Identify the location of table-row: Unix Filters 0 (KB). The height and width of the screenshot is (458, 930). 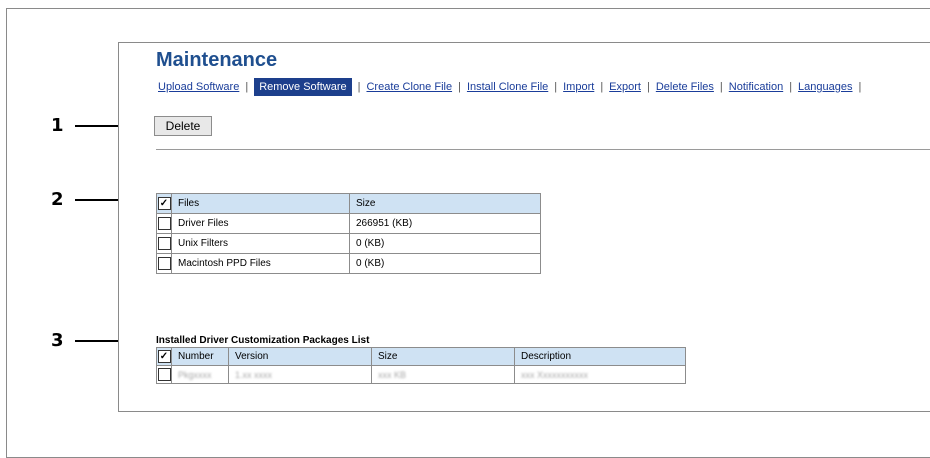
(348, 243).